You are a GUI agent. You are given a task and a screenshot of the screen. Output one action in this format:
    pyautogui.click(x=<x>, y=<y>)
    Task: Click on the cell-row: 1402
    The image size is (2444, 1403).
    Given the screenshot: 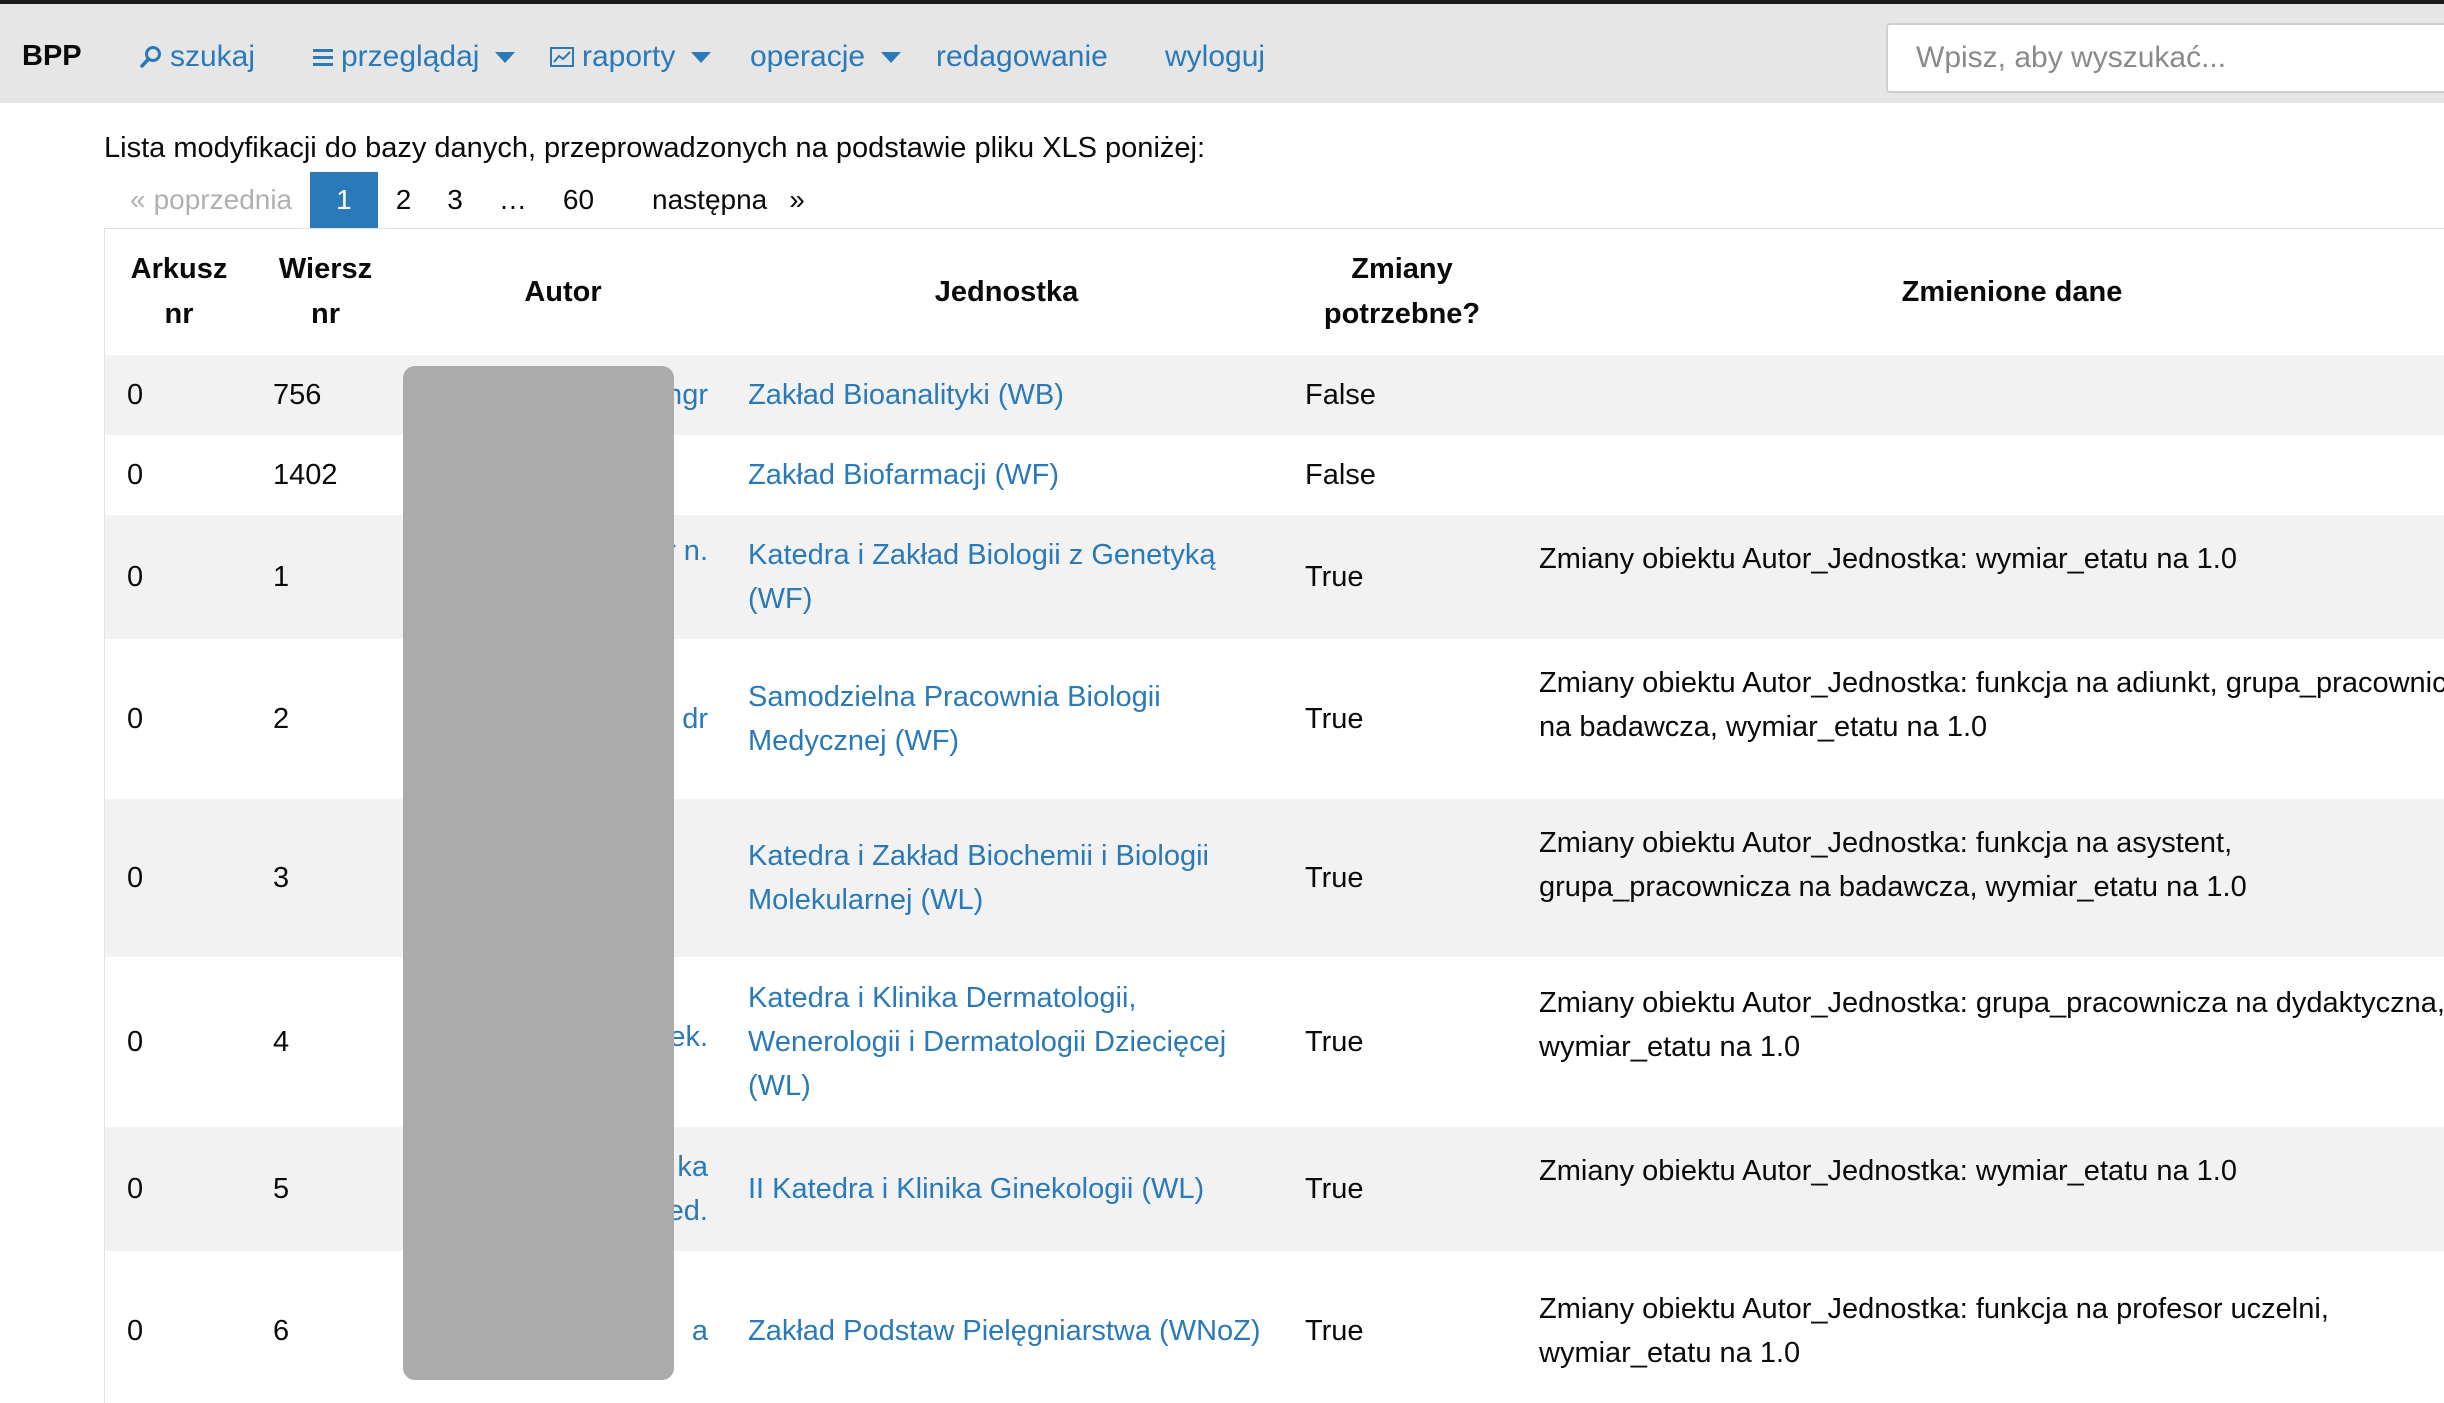 What is the action you would take?
    pyautogui.click(x=325, y=475)
    